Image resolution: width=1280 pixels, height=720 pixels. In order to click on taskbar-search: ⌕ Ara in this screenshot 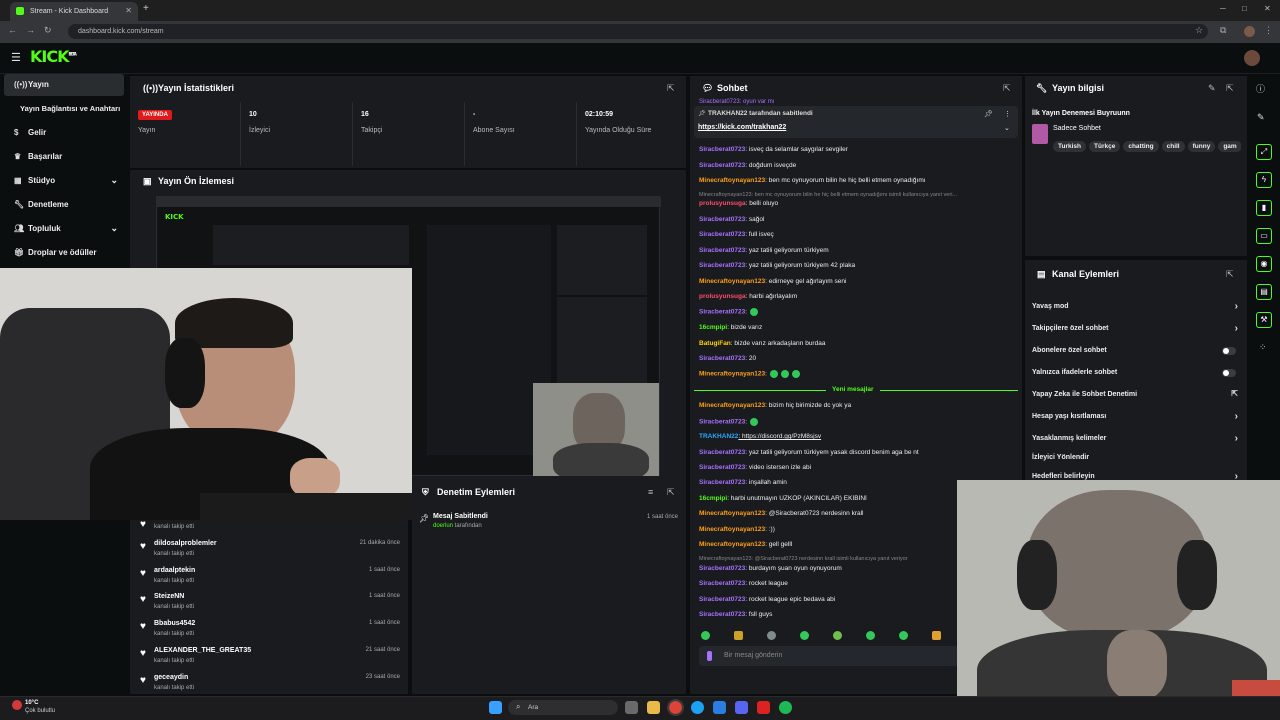, I will do `click(563, 707)`.